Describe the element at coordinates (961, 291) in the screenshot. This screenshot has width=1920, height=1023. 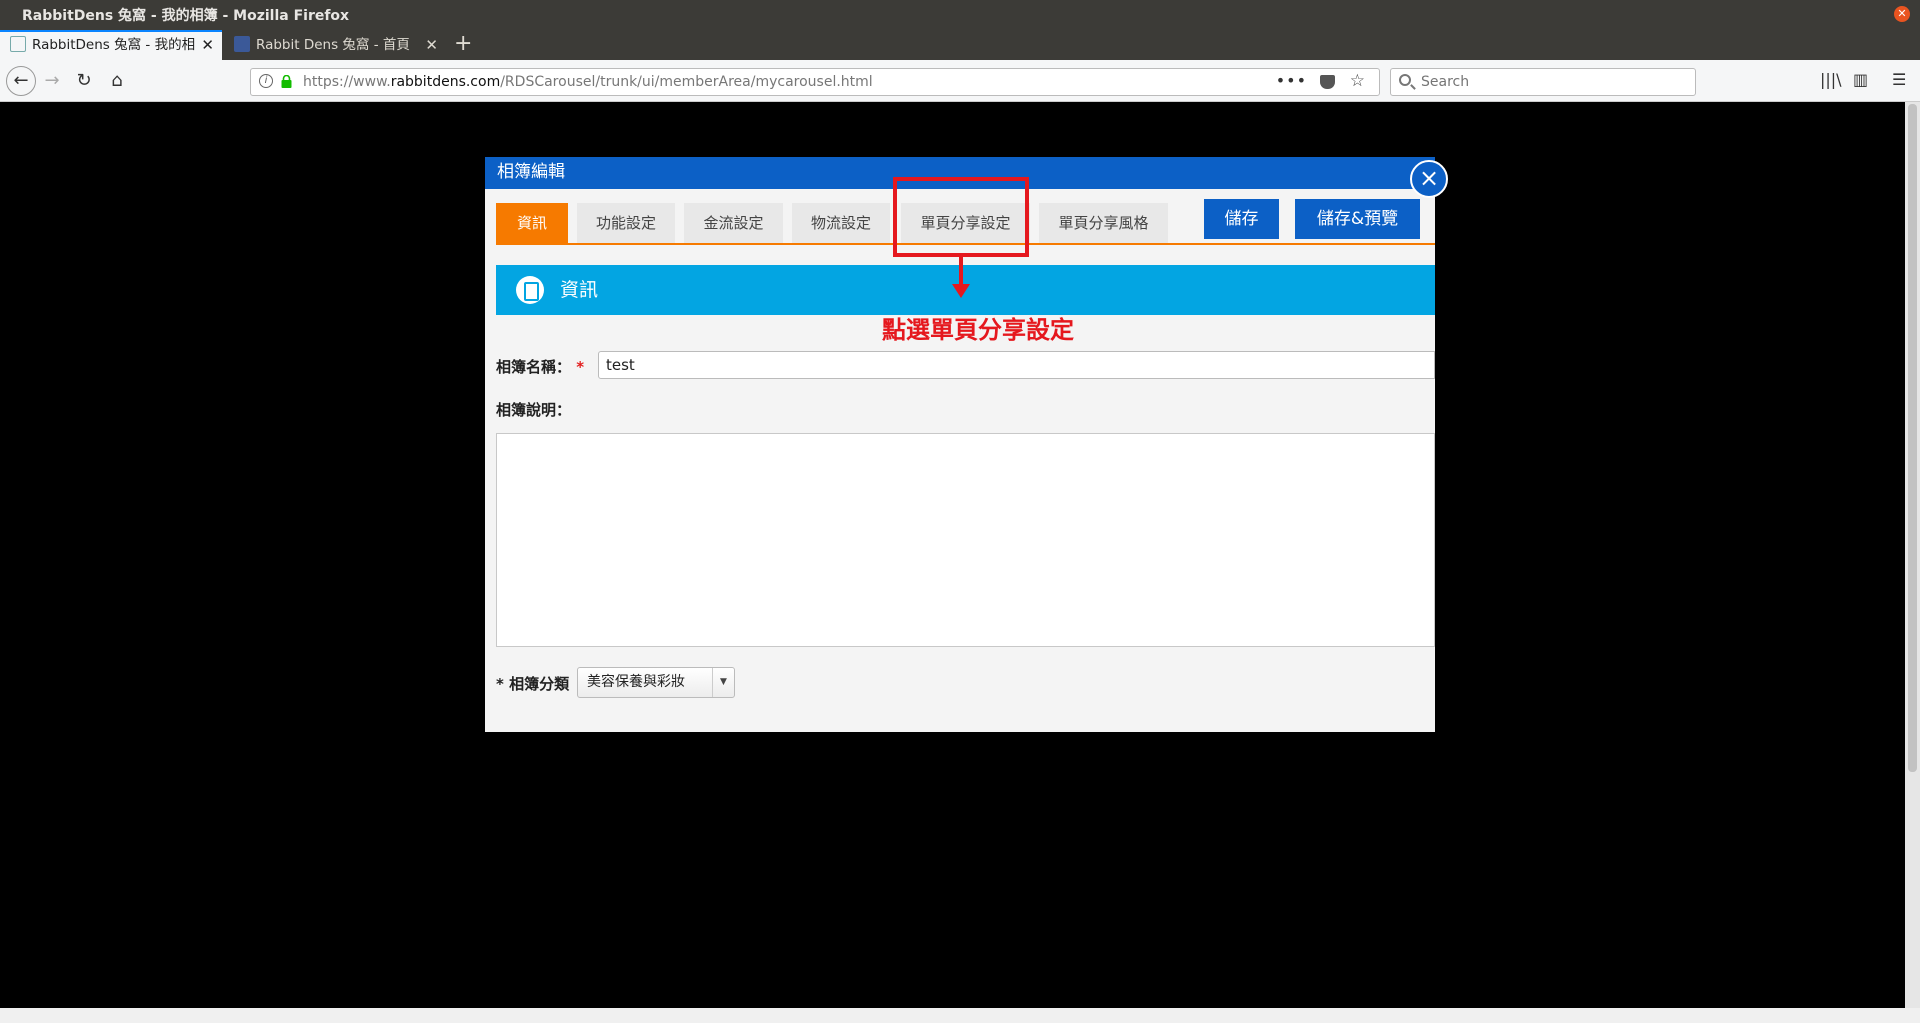
I see `annotation-arrow-down-icon` at that location.